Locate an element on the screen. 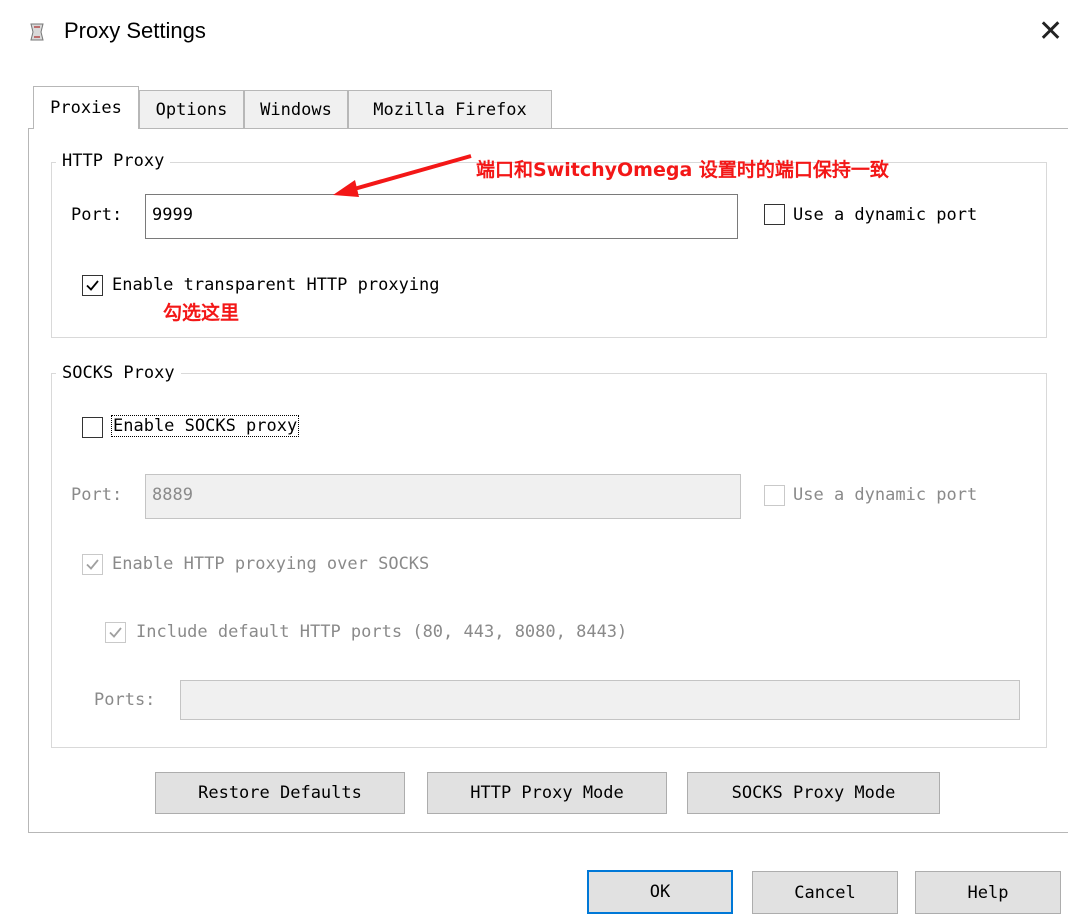 The image size is (1068, 916). http-port-input: 9999 is located at coordinates (441, 216).